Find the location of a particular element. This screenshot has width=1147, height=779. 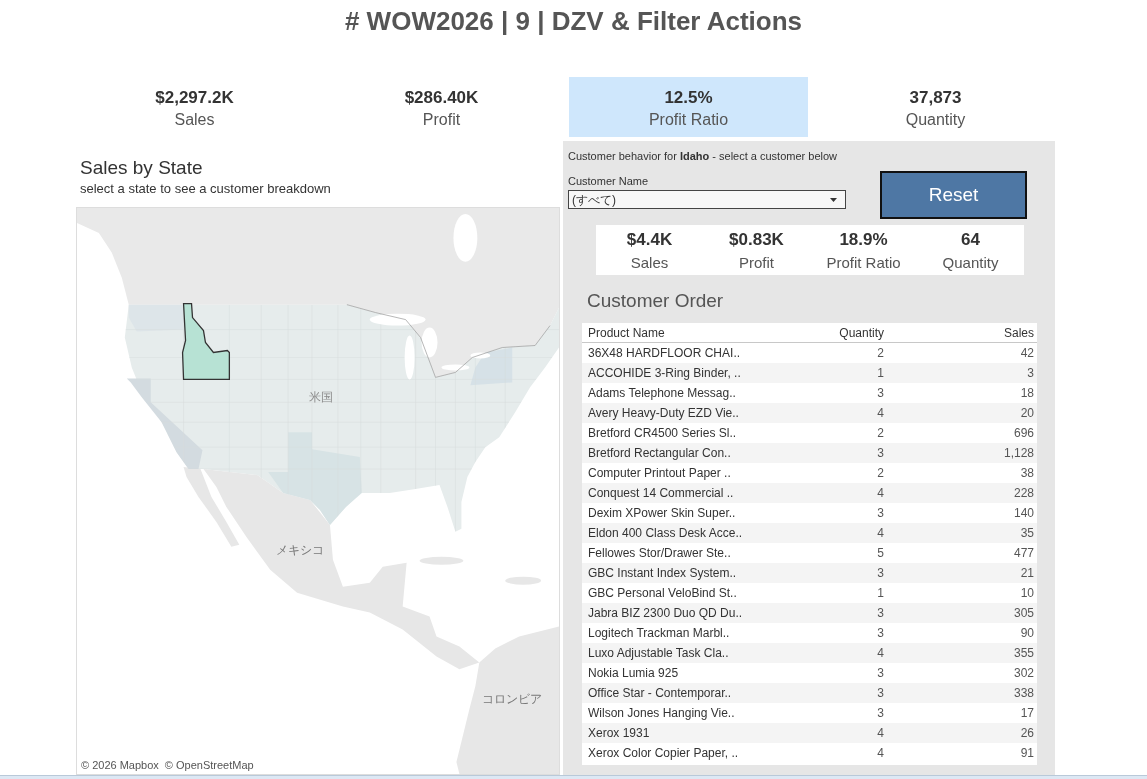

map-label: メキシコ is located at coordinates (300, 550).